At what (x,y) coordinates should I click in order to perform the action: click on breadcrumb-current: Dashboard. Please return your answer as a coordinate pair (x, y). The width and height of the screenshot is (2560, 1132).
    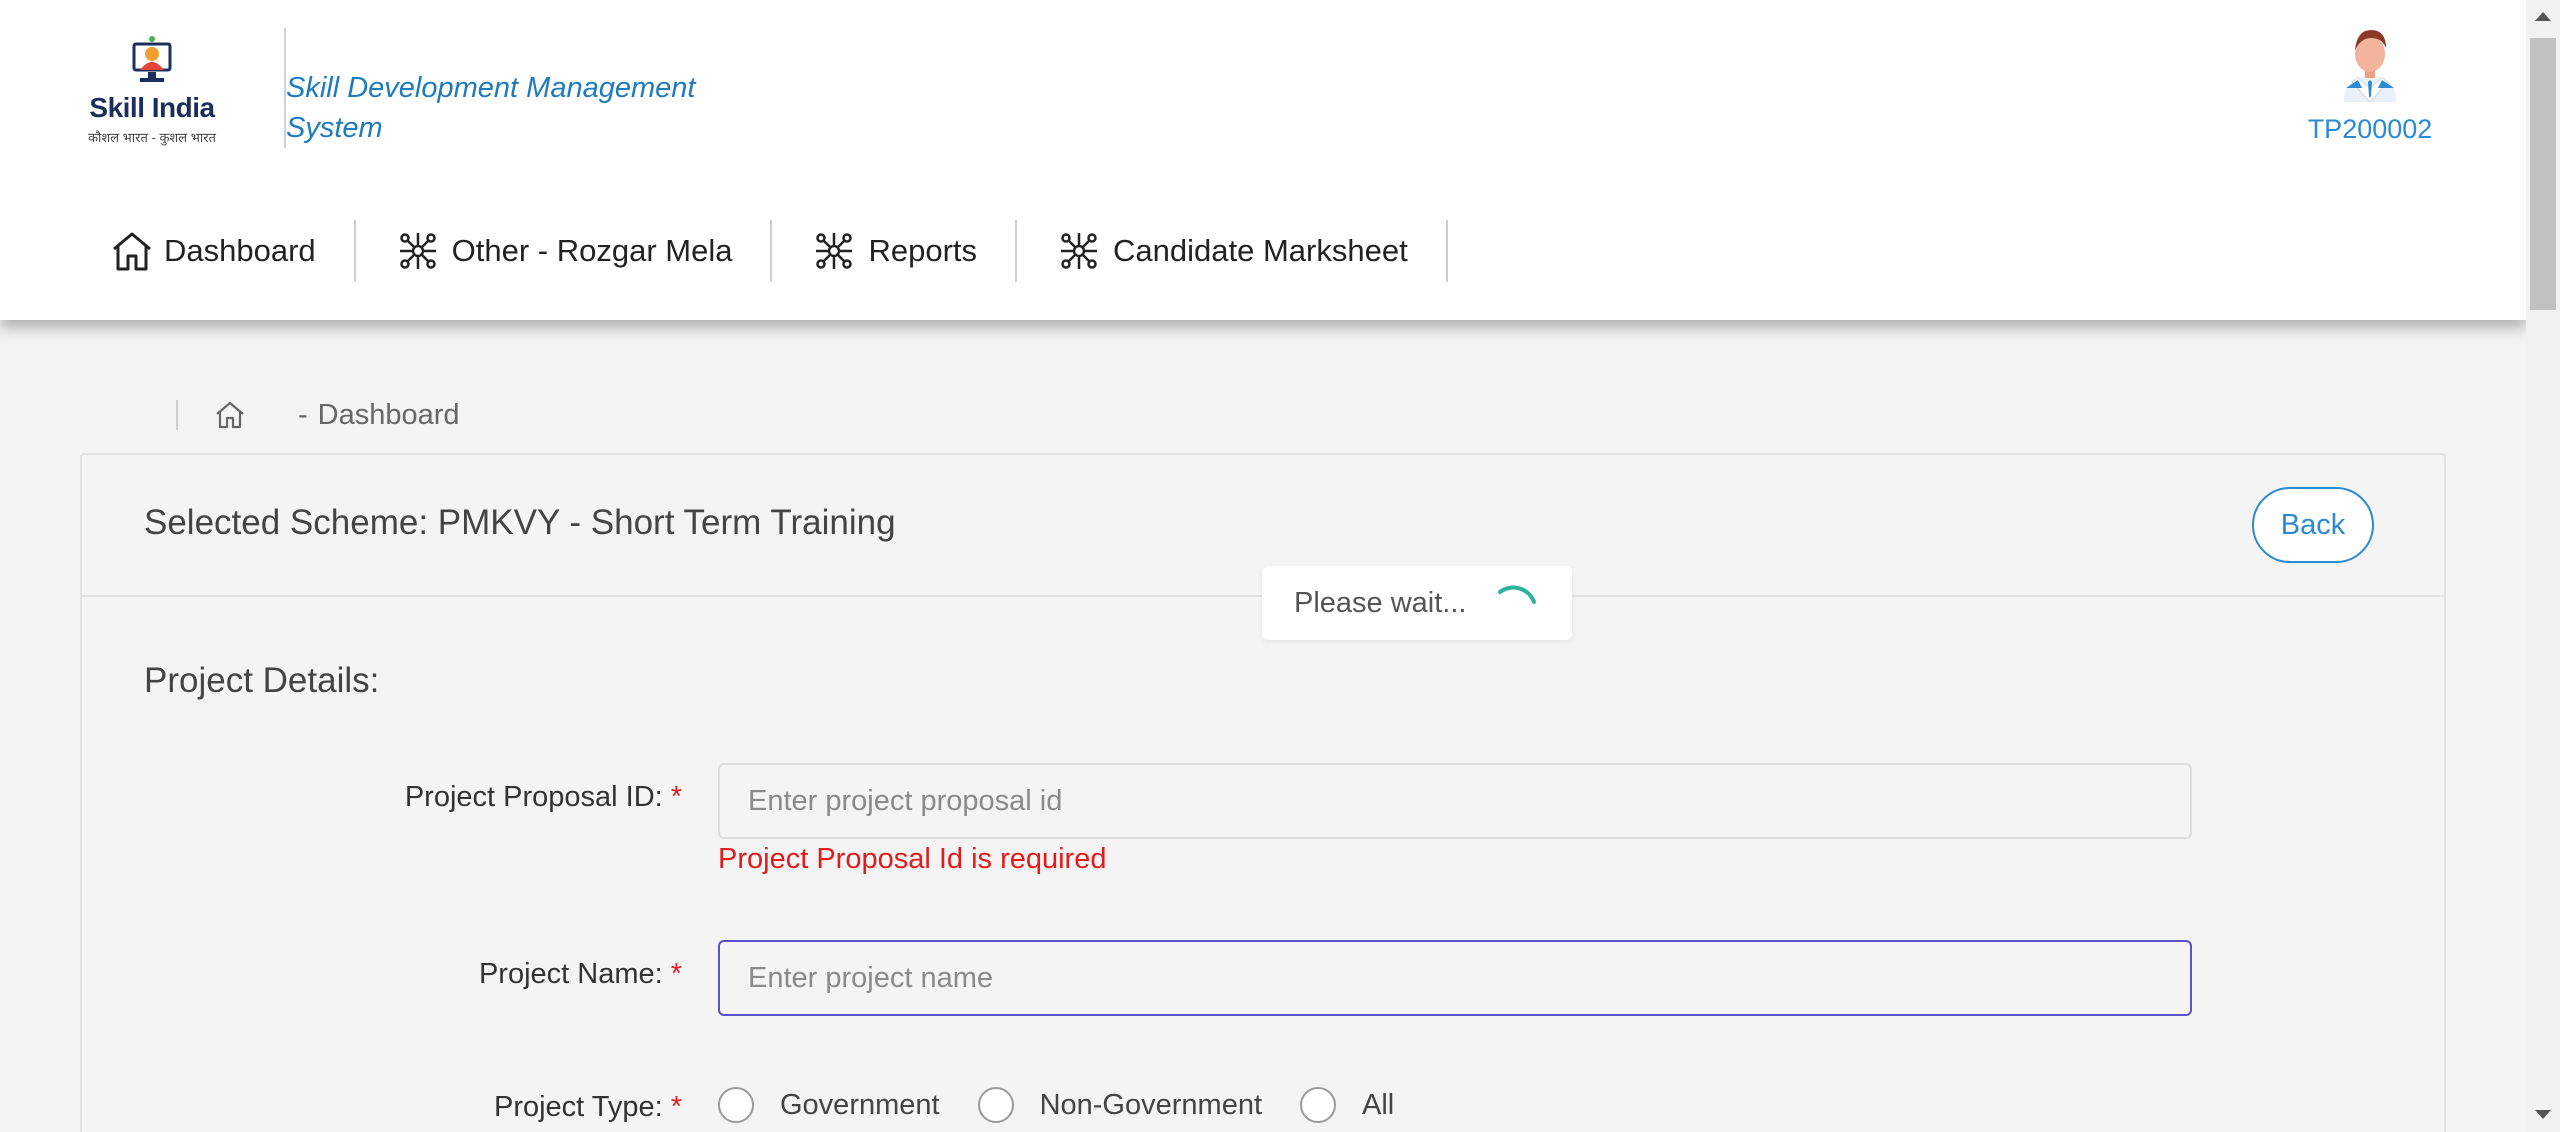
    Looking at the image, I should click on (388, 414).